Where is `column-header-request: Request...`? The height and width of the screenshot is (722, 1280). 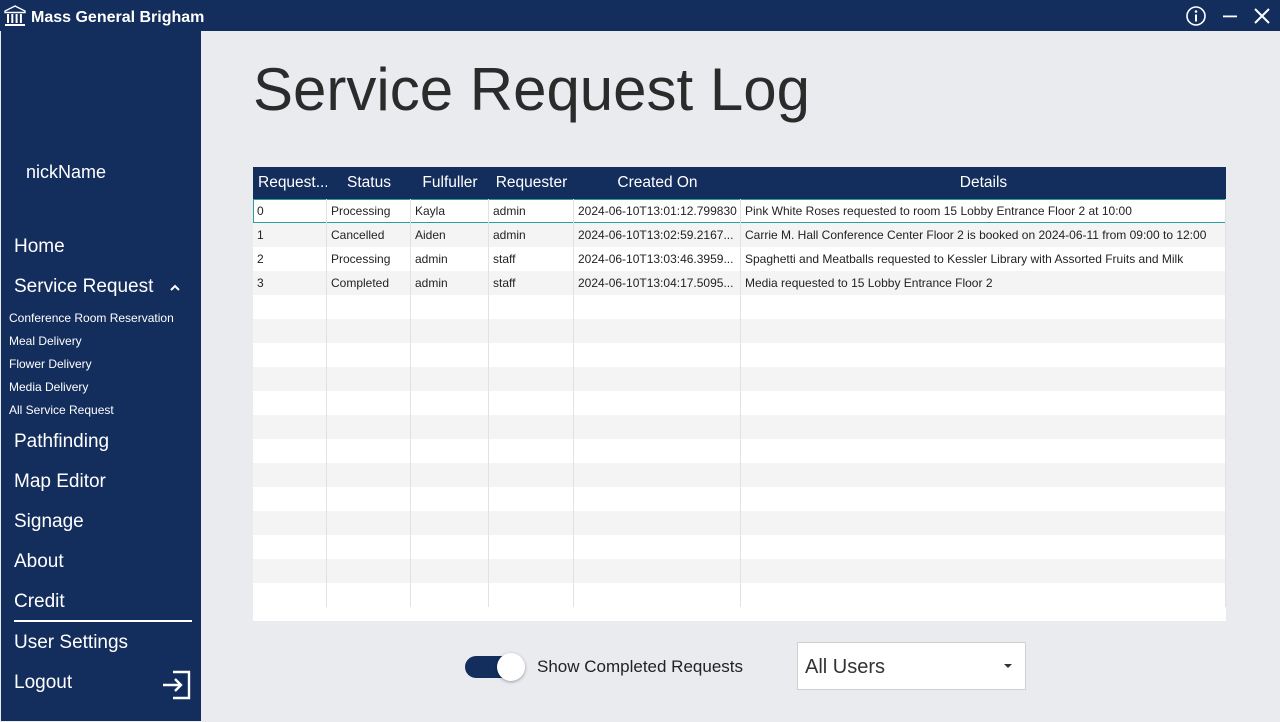
column-header-request: Request... is located at coordinates (290, 183).